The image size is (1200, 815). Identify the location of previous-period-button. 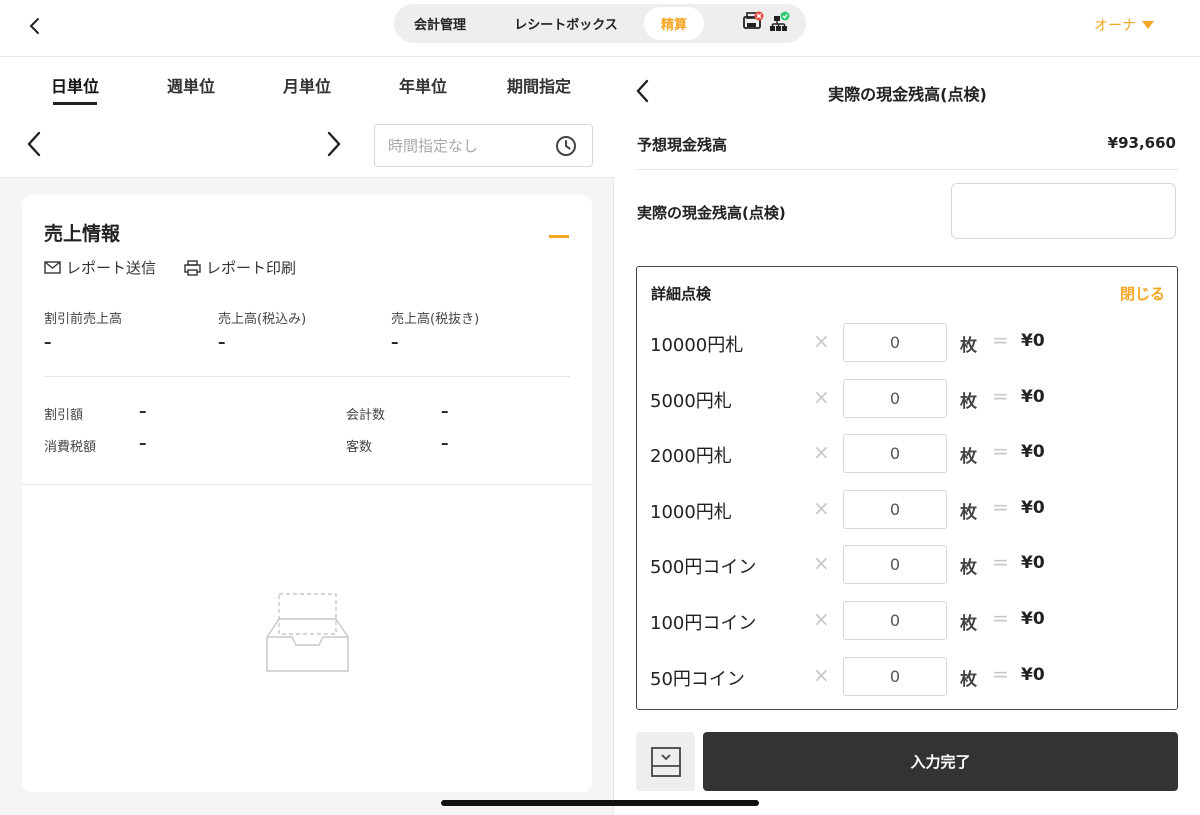
(36, 145).